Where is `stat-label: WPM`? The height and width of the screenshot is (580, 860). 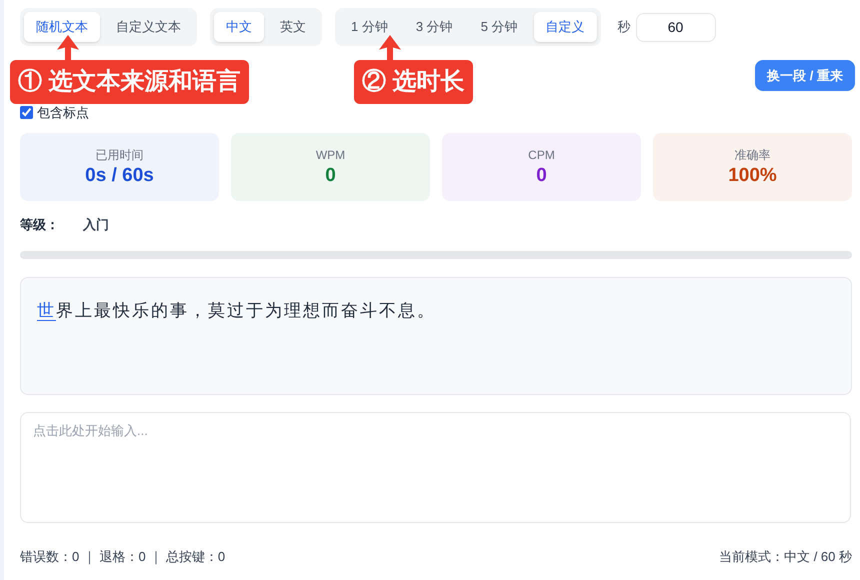 stat-label: WPM is located at coordinates (331, 155).